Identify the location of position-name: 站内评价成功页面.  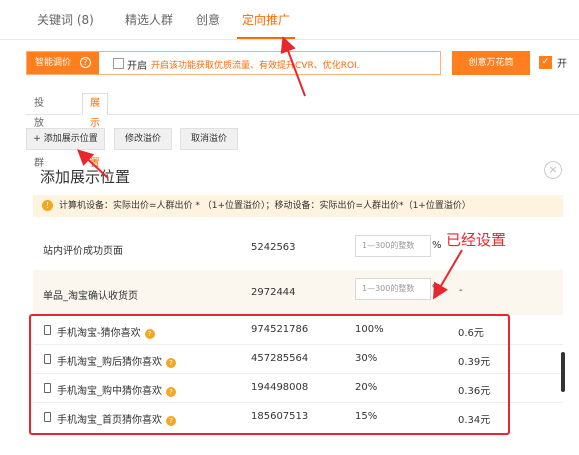
(83, 251).